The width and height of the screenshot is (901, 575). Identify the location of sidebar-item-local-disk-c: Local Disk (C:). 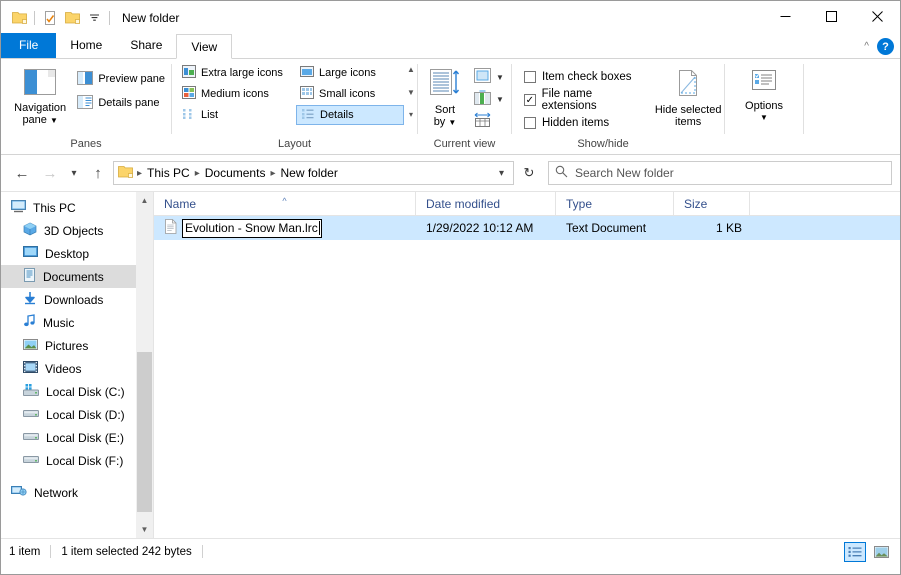
(77, 391).